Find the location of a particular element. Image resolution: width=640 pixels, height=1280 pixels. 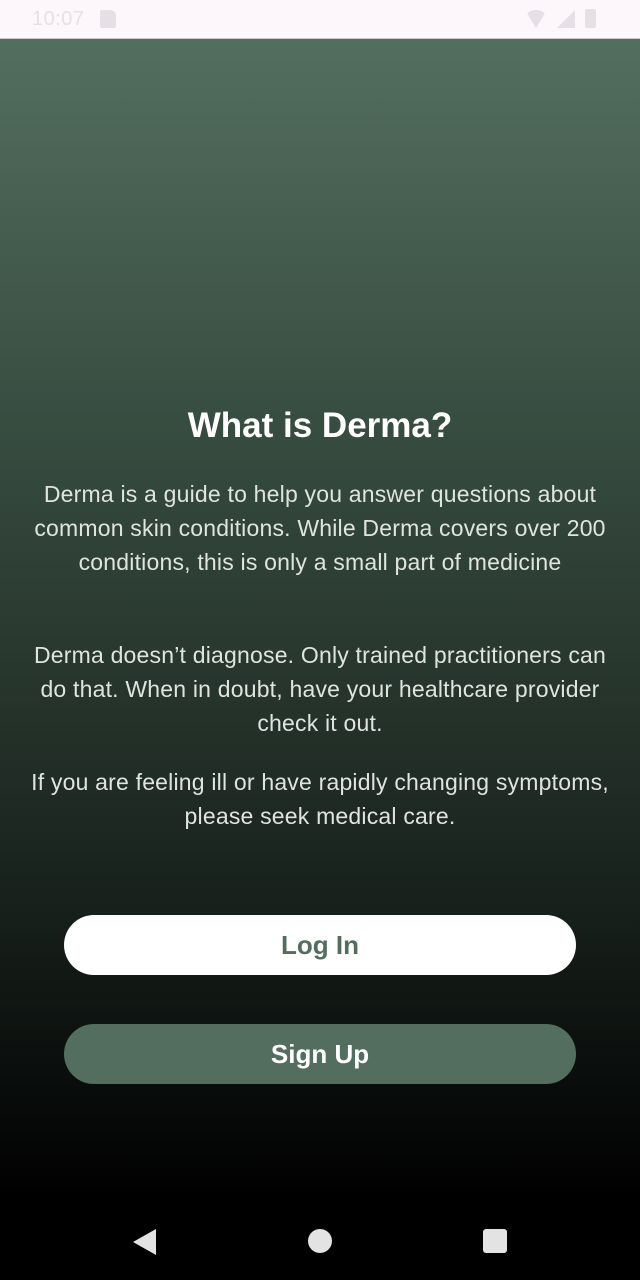

home-icon is located at coordinates (320, 1241).